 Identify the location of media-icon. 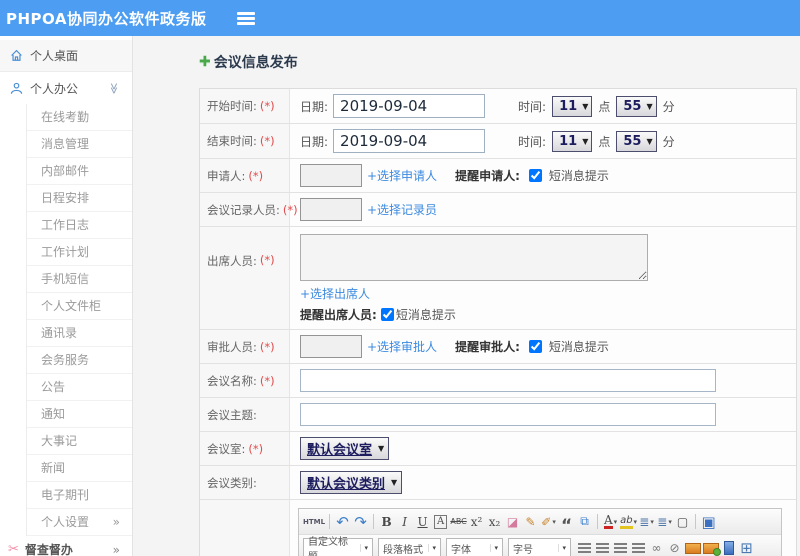
(728, 547).